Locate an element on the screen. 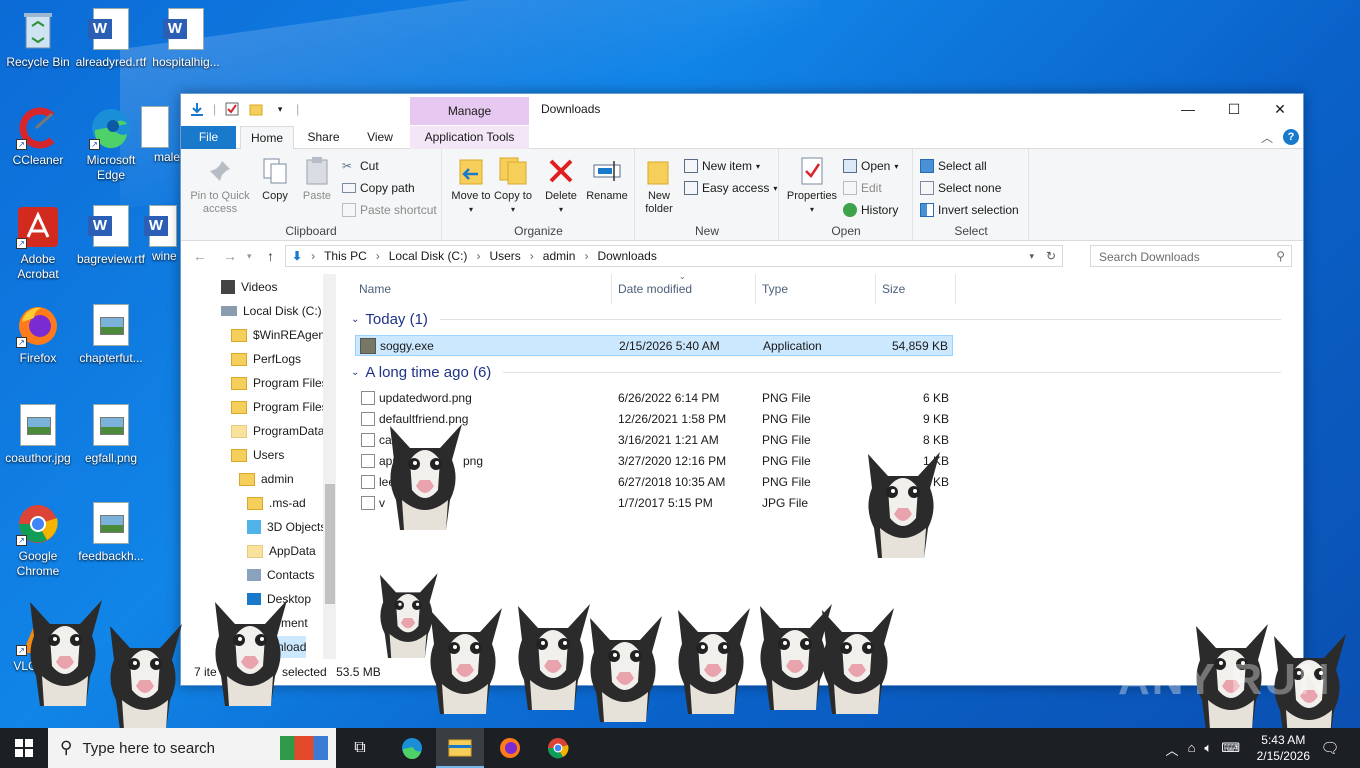  task-view-button: ⧉ is located at coordinates (360, 748).